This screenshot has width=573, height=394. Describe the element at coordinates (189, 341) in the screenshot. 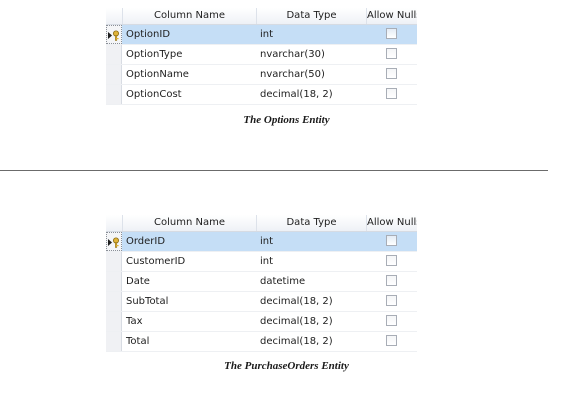

I see `column-name-cell: Total` at that location.